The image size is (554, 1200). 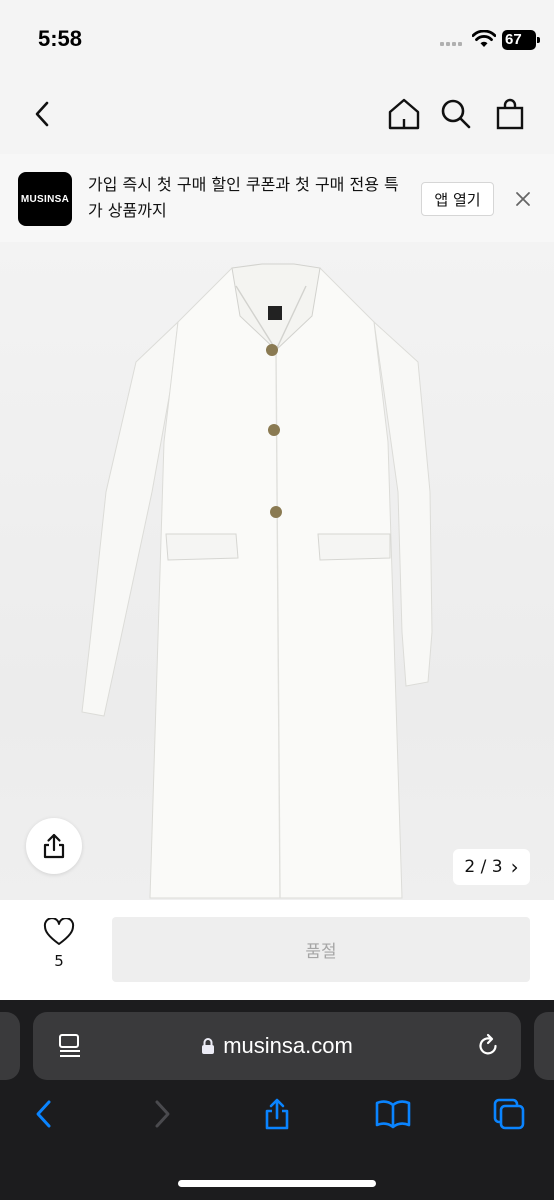 I want to click on page-indicator: 2 / 3, so click(x=483, y=867).